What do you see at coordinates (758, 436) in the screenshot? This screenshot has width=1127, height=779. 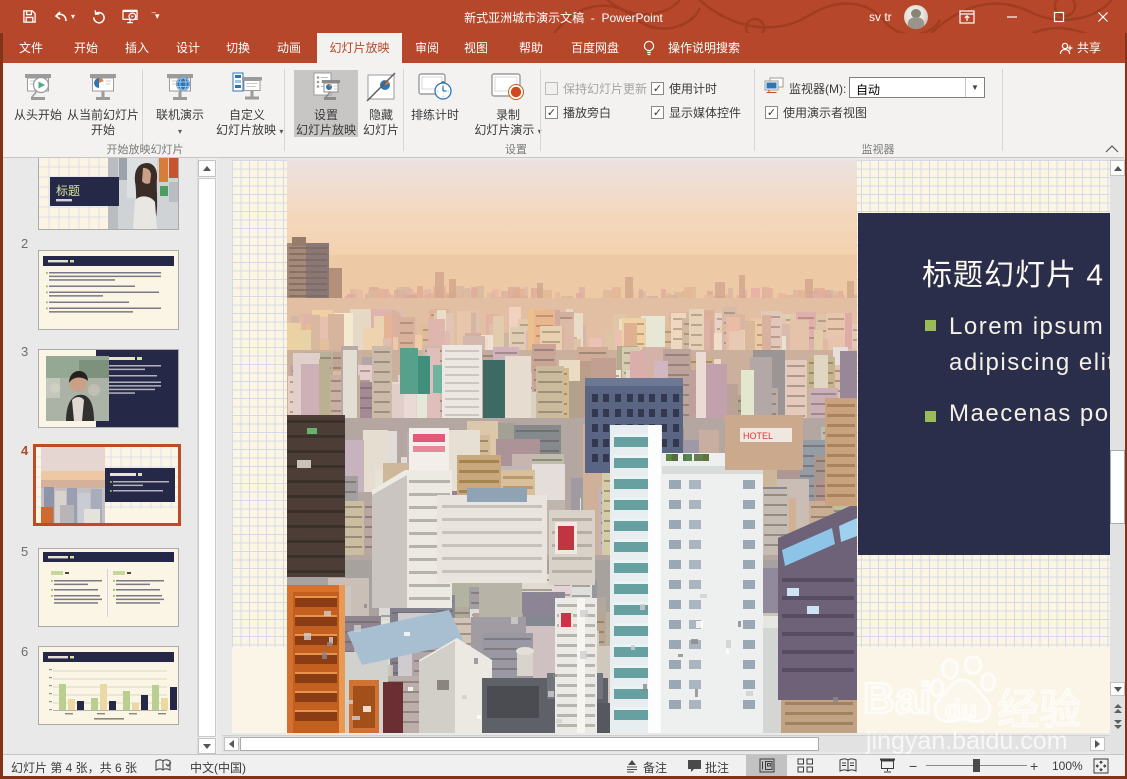 I see `svg-text: HOTEL` at bounding box center [758, 436].